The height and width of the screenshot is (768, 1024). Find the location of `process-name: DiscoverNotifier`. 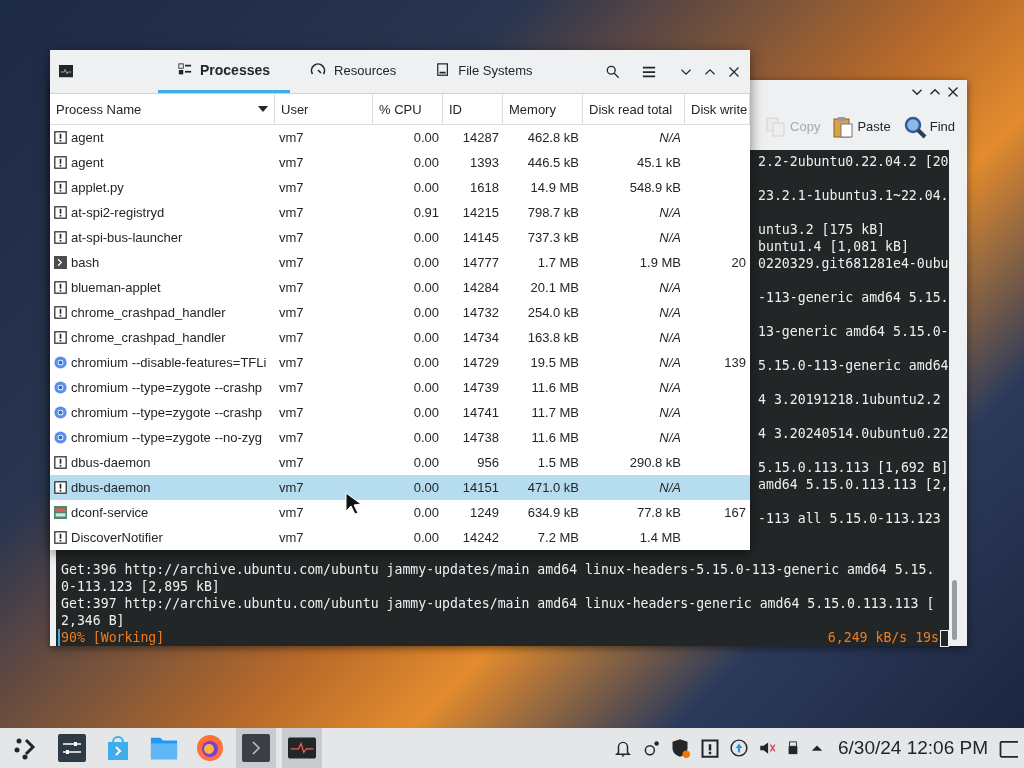

process-name: DiscoverNotifier is located at coordinates (117, 537).